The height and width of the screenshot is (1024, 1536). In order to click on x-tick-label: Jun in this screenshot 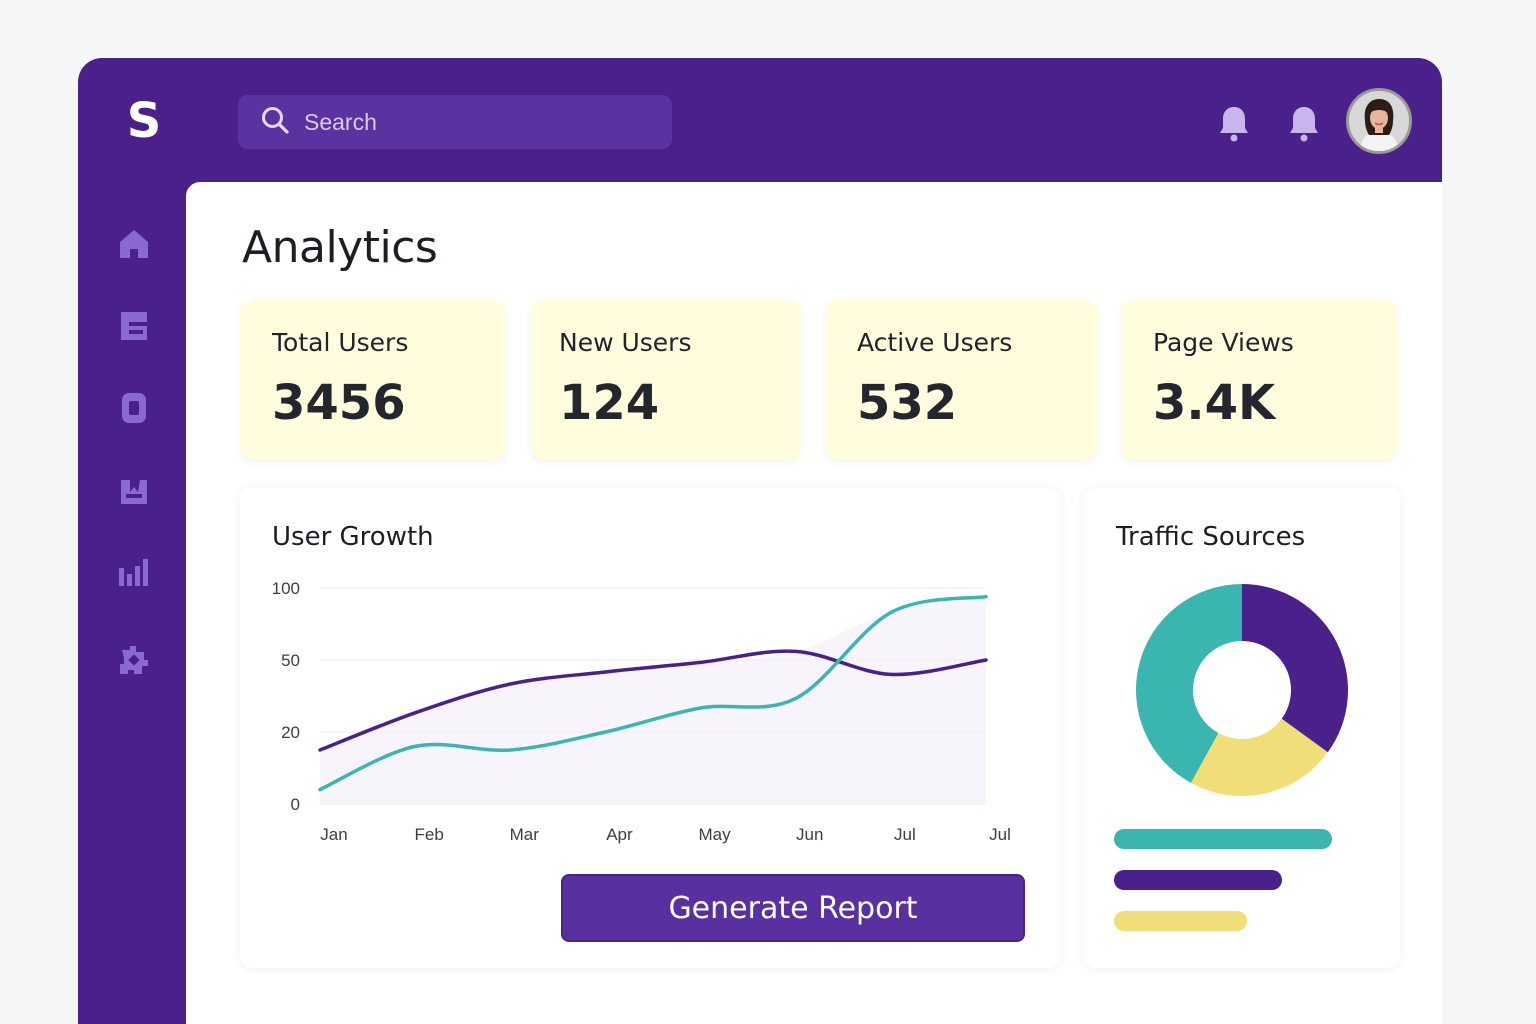, I will do `click(809, 834)`.